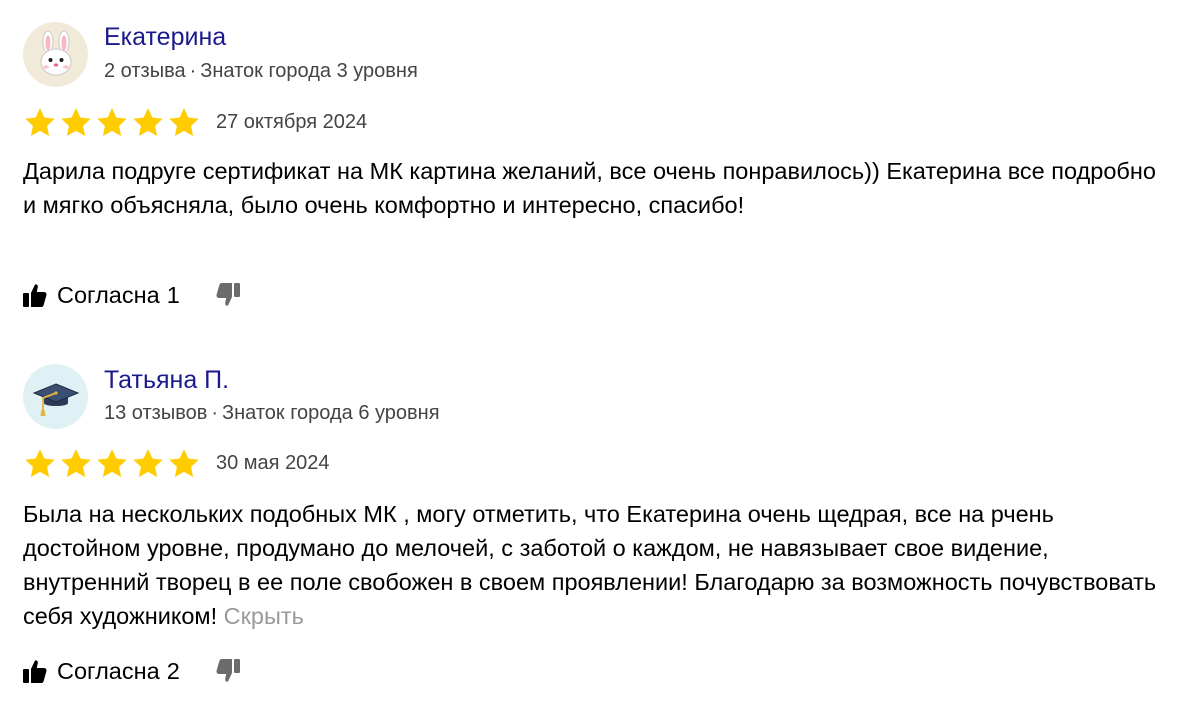 This screenshot has width=1186, height=704. I want to click on hide-review-link: Скрыть, so click(264, 616).